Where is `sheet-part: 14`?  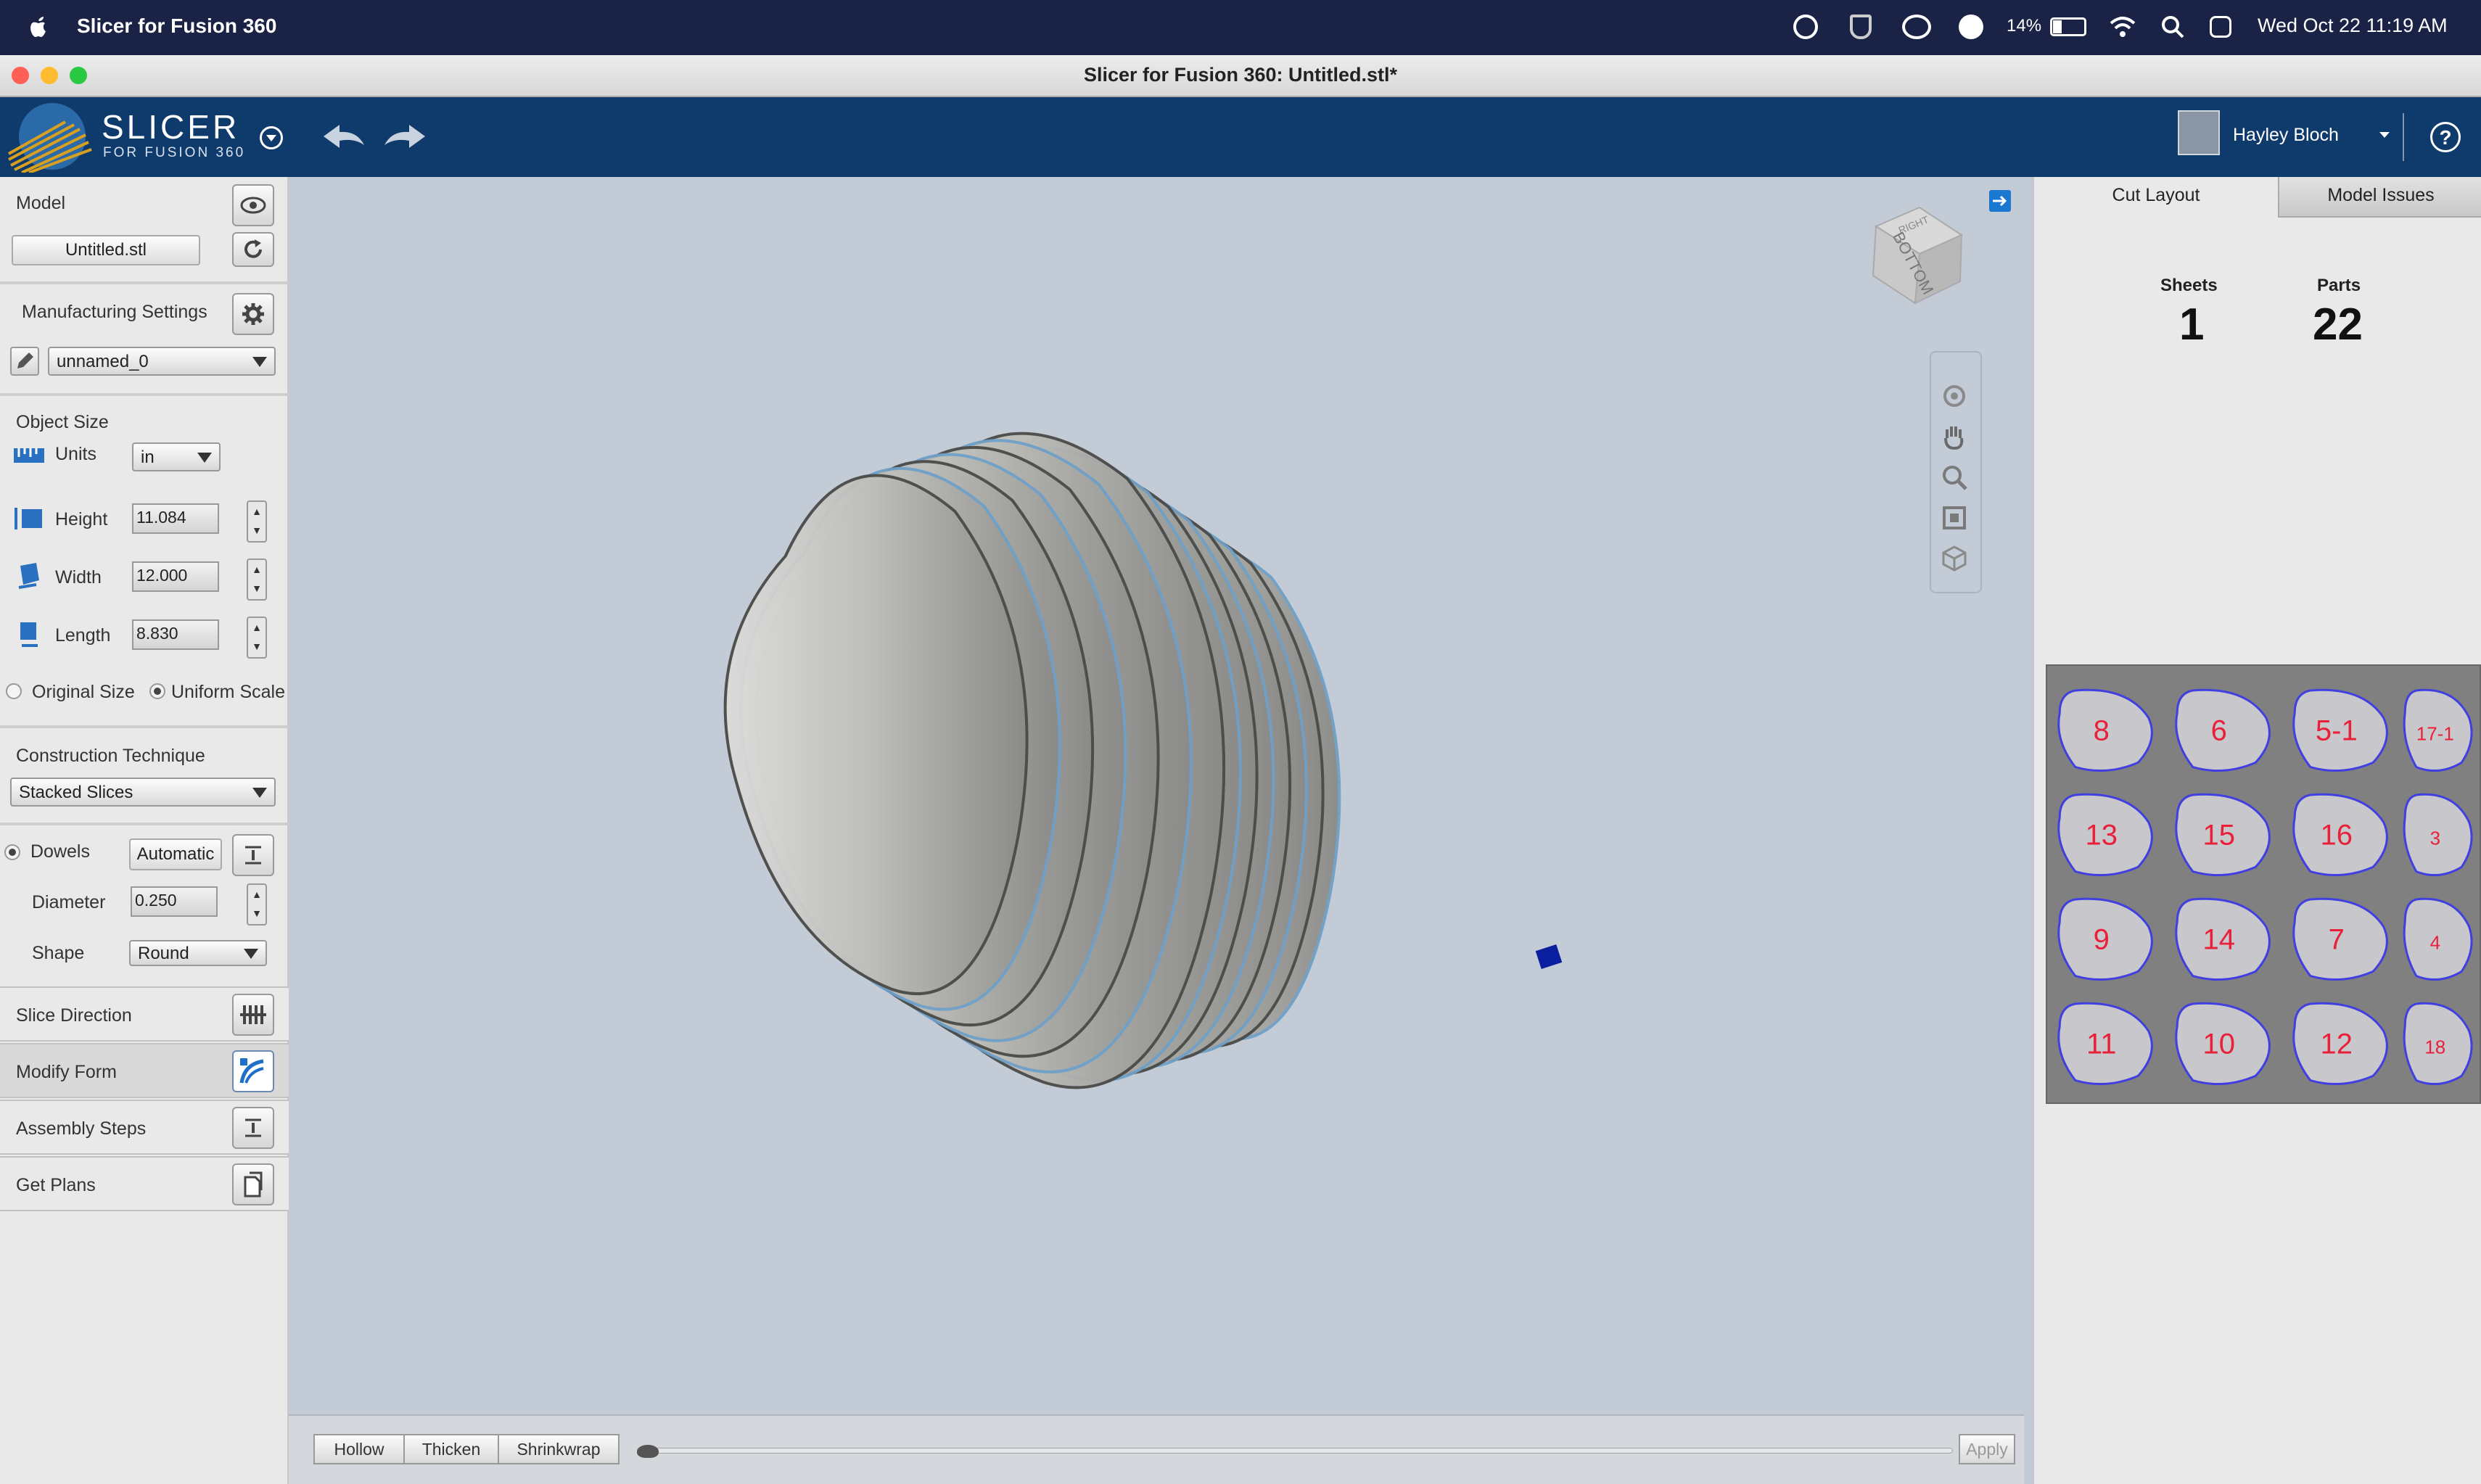 sheet-part: 14 is located at coordinates (2223, 939).